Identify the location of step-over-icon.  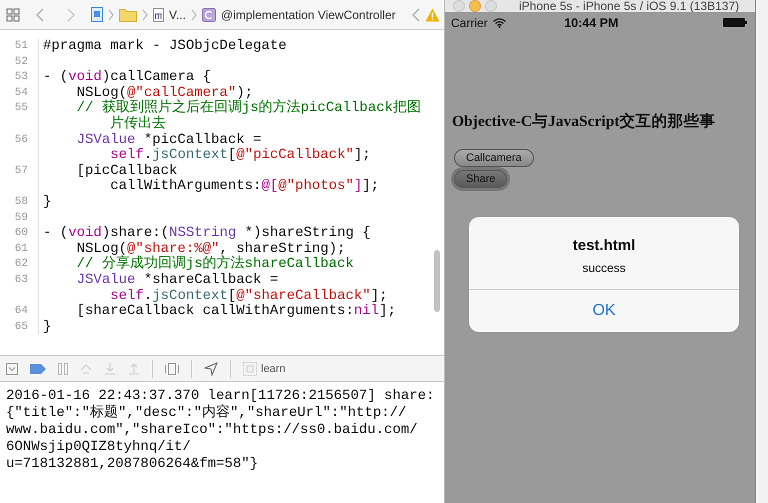
(86, 368).